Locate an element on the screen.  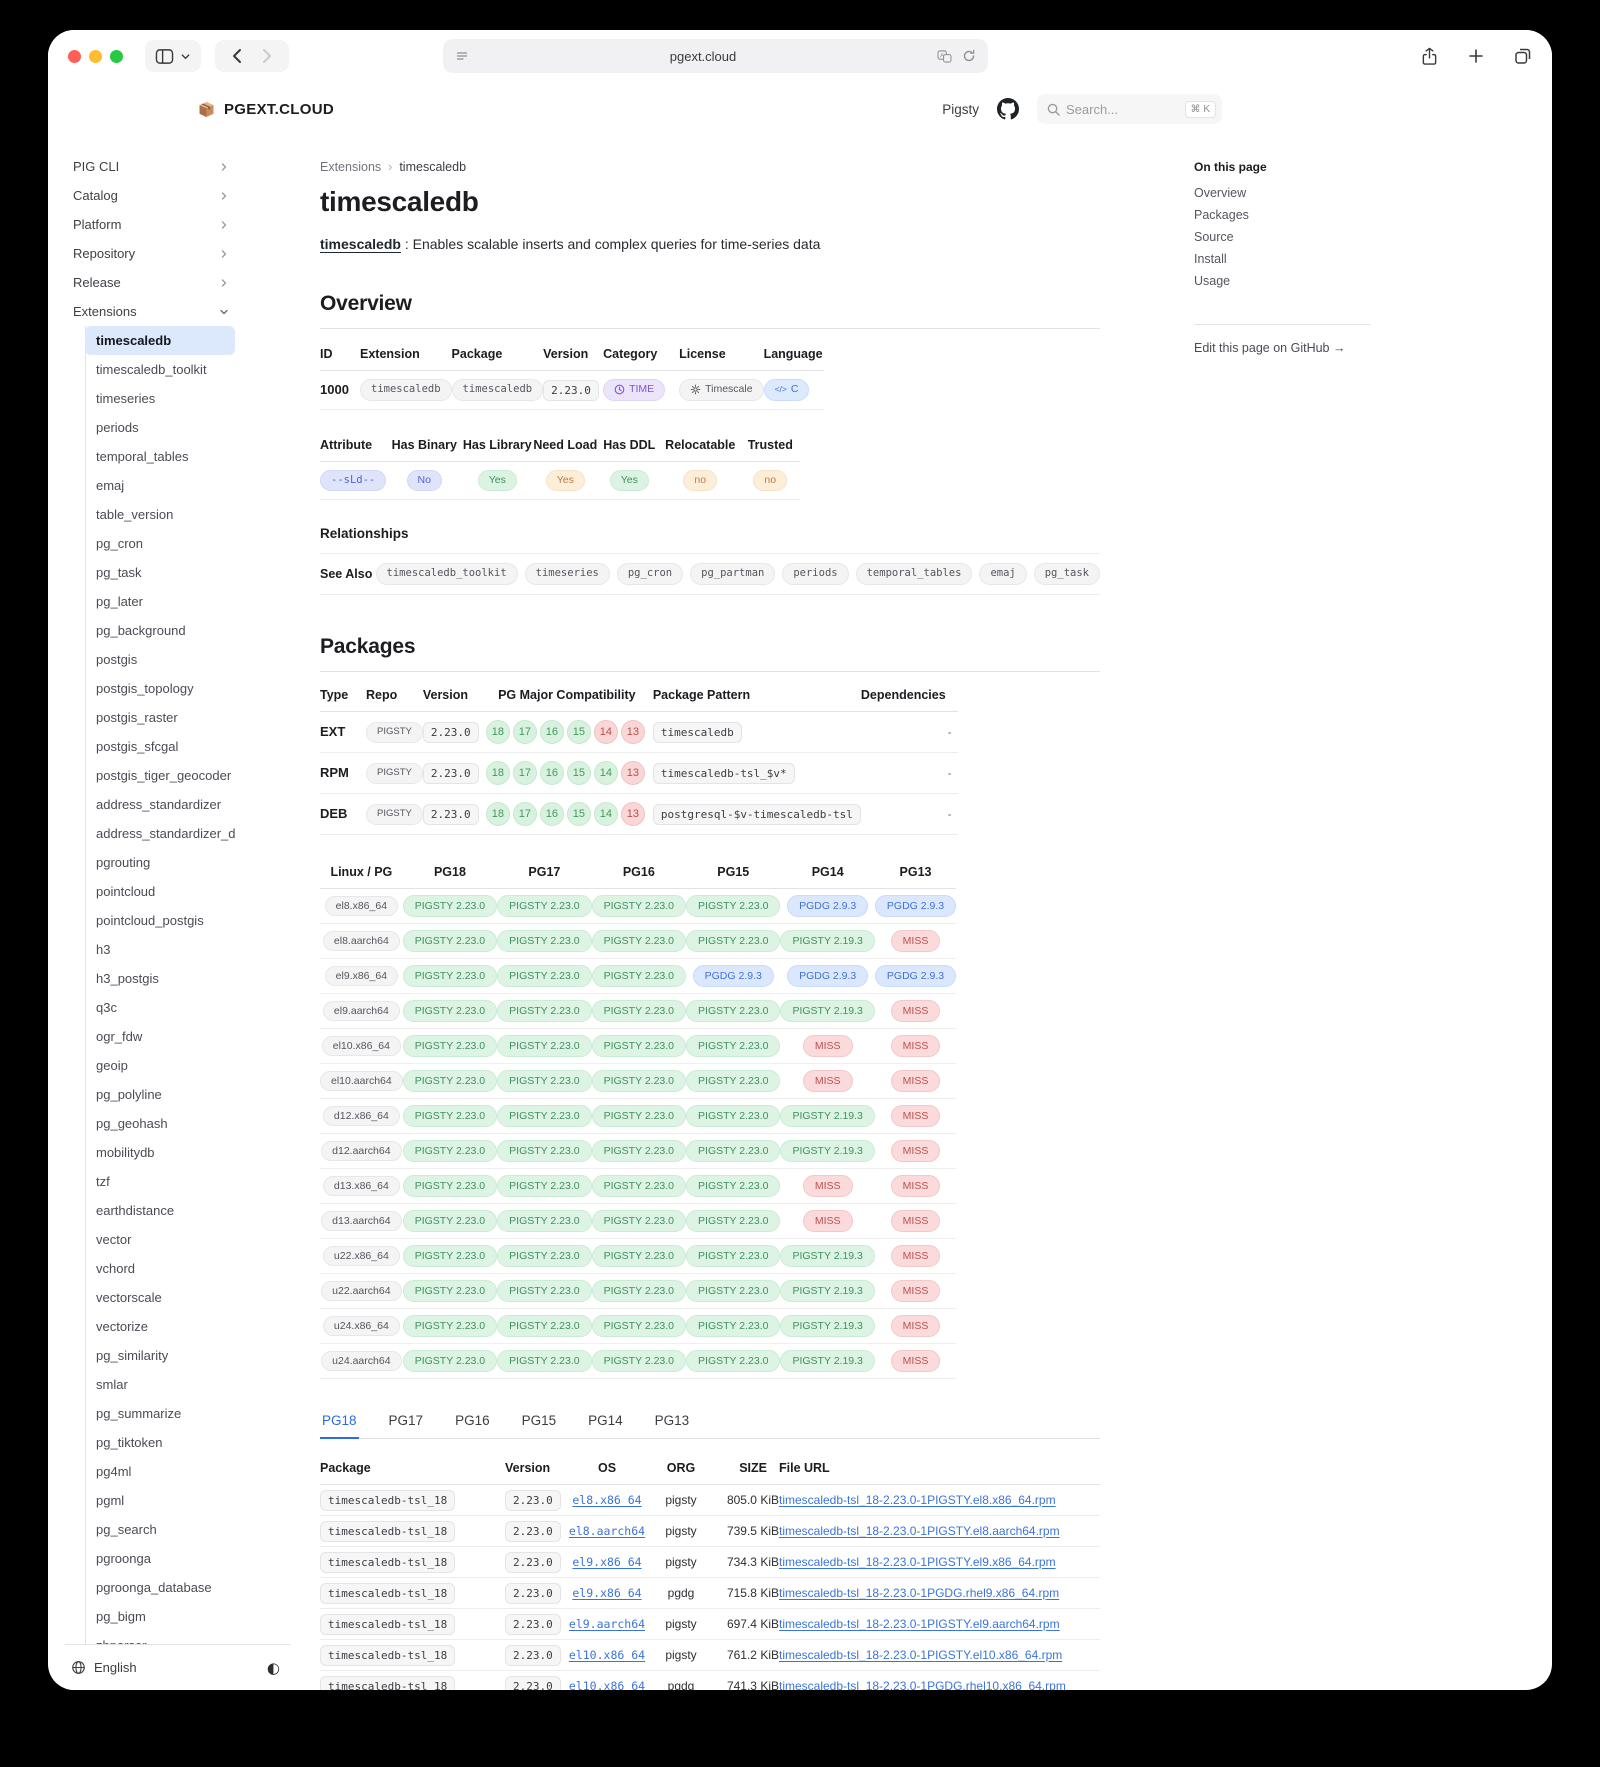
sidebar-item-timescaledb-toolkit: timescaledb_toolkit is located at coordinates (161, 369).